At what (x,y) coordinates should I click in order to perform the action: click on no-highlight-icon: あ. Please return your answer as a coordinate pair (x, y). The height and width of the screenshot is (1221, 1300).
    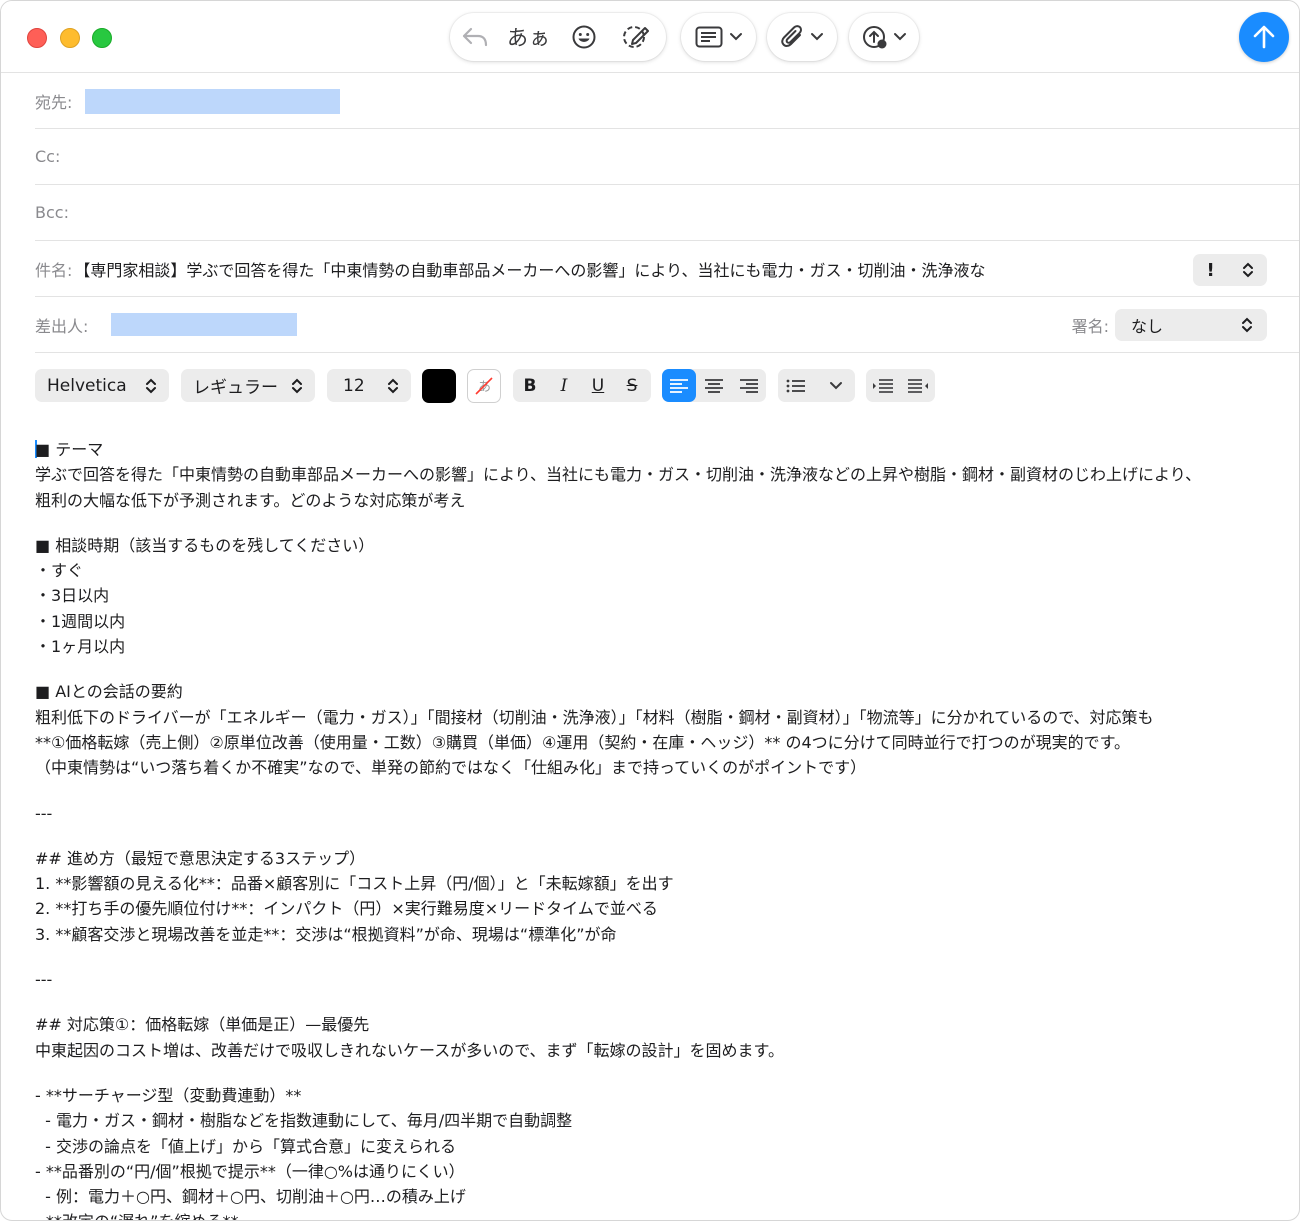
    Looking at the image, I should click on (484, 386).